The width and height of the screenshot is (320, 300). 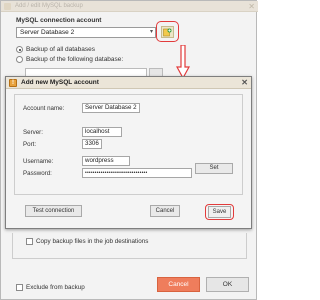 I want to click on exclude-backup-label: Exclude from backup, so click(x=55, y=287).